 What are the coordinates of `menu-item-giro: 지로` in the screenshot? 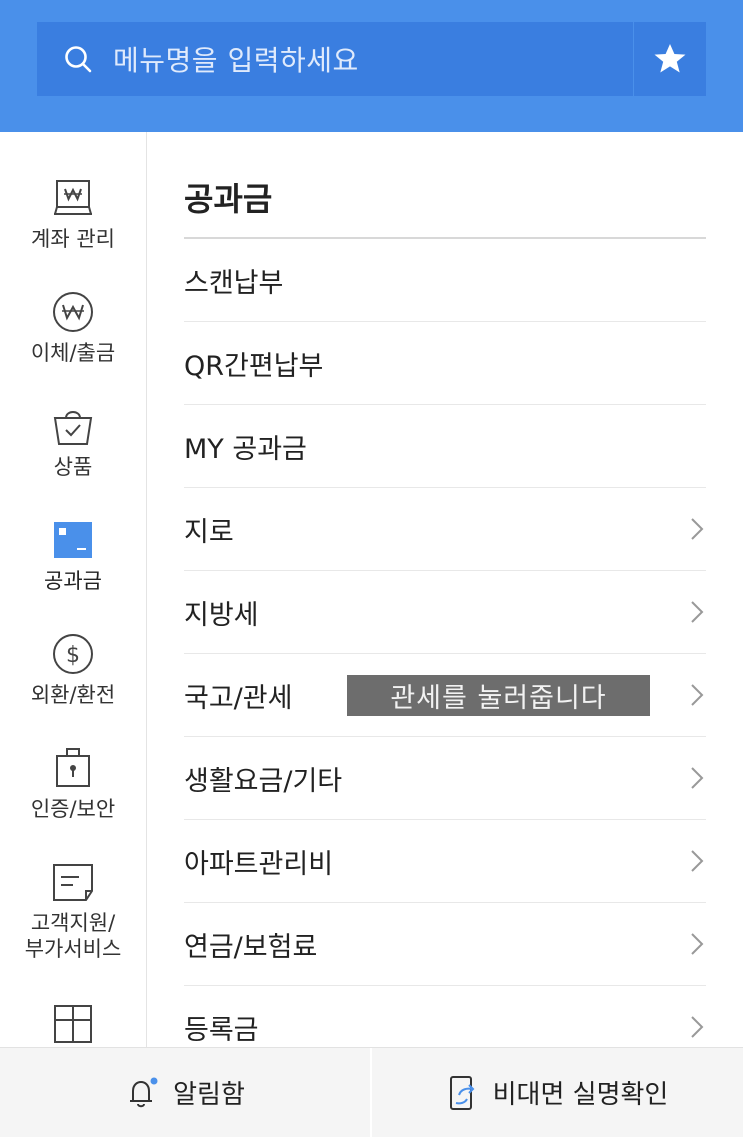 It's located at (445, 529).